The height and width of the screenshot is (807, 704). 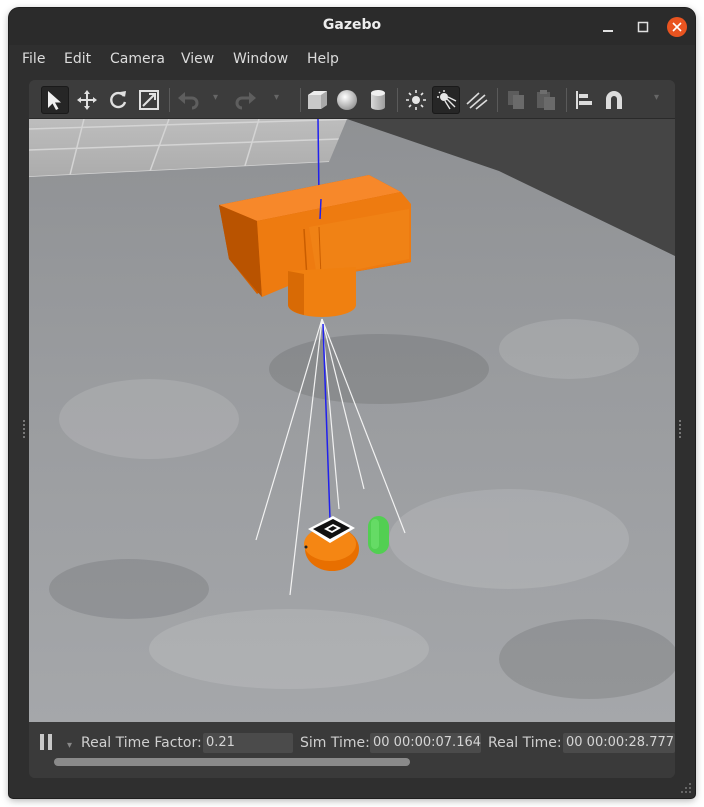 I want to click on minimize-icon, so click(x=608, y=31).